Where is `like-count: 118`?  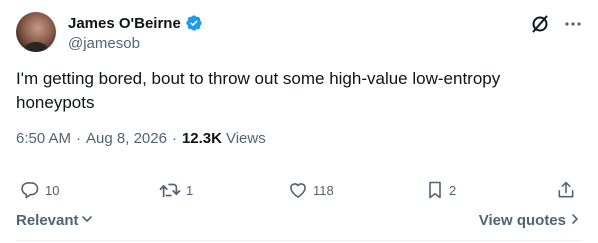 like-count: 118 is located at coordinates (323, 190).